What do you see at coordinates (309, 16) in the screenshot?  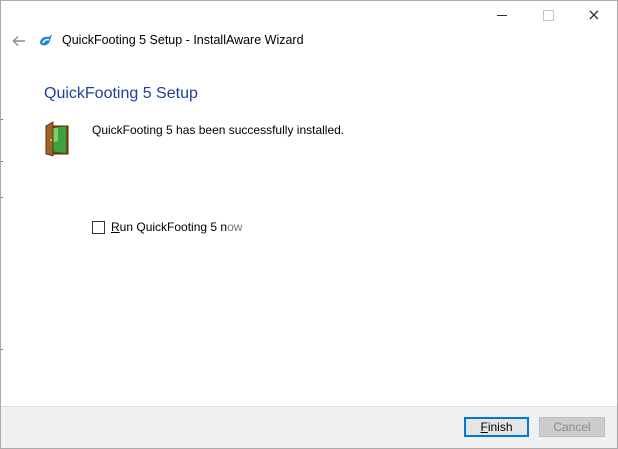 I see `title-bar: ×` at bounding box center [309, 16].